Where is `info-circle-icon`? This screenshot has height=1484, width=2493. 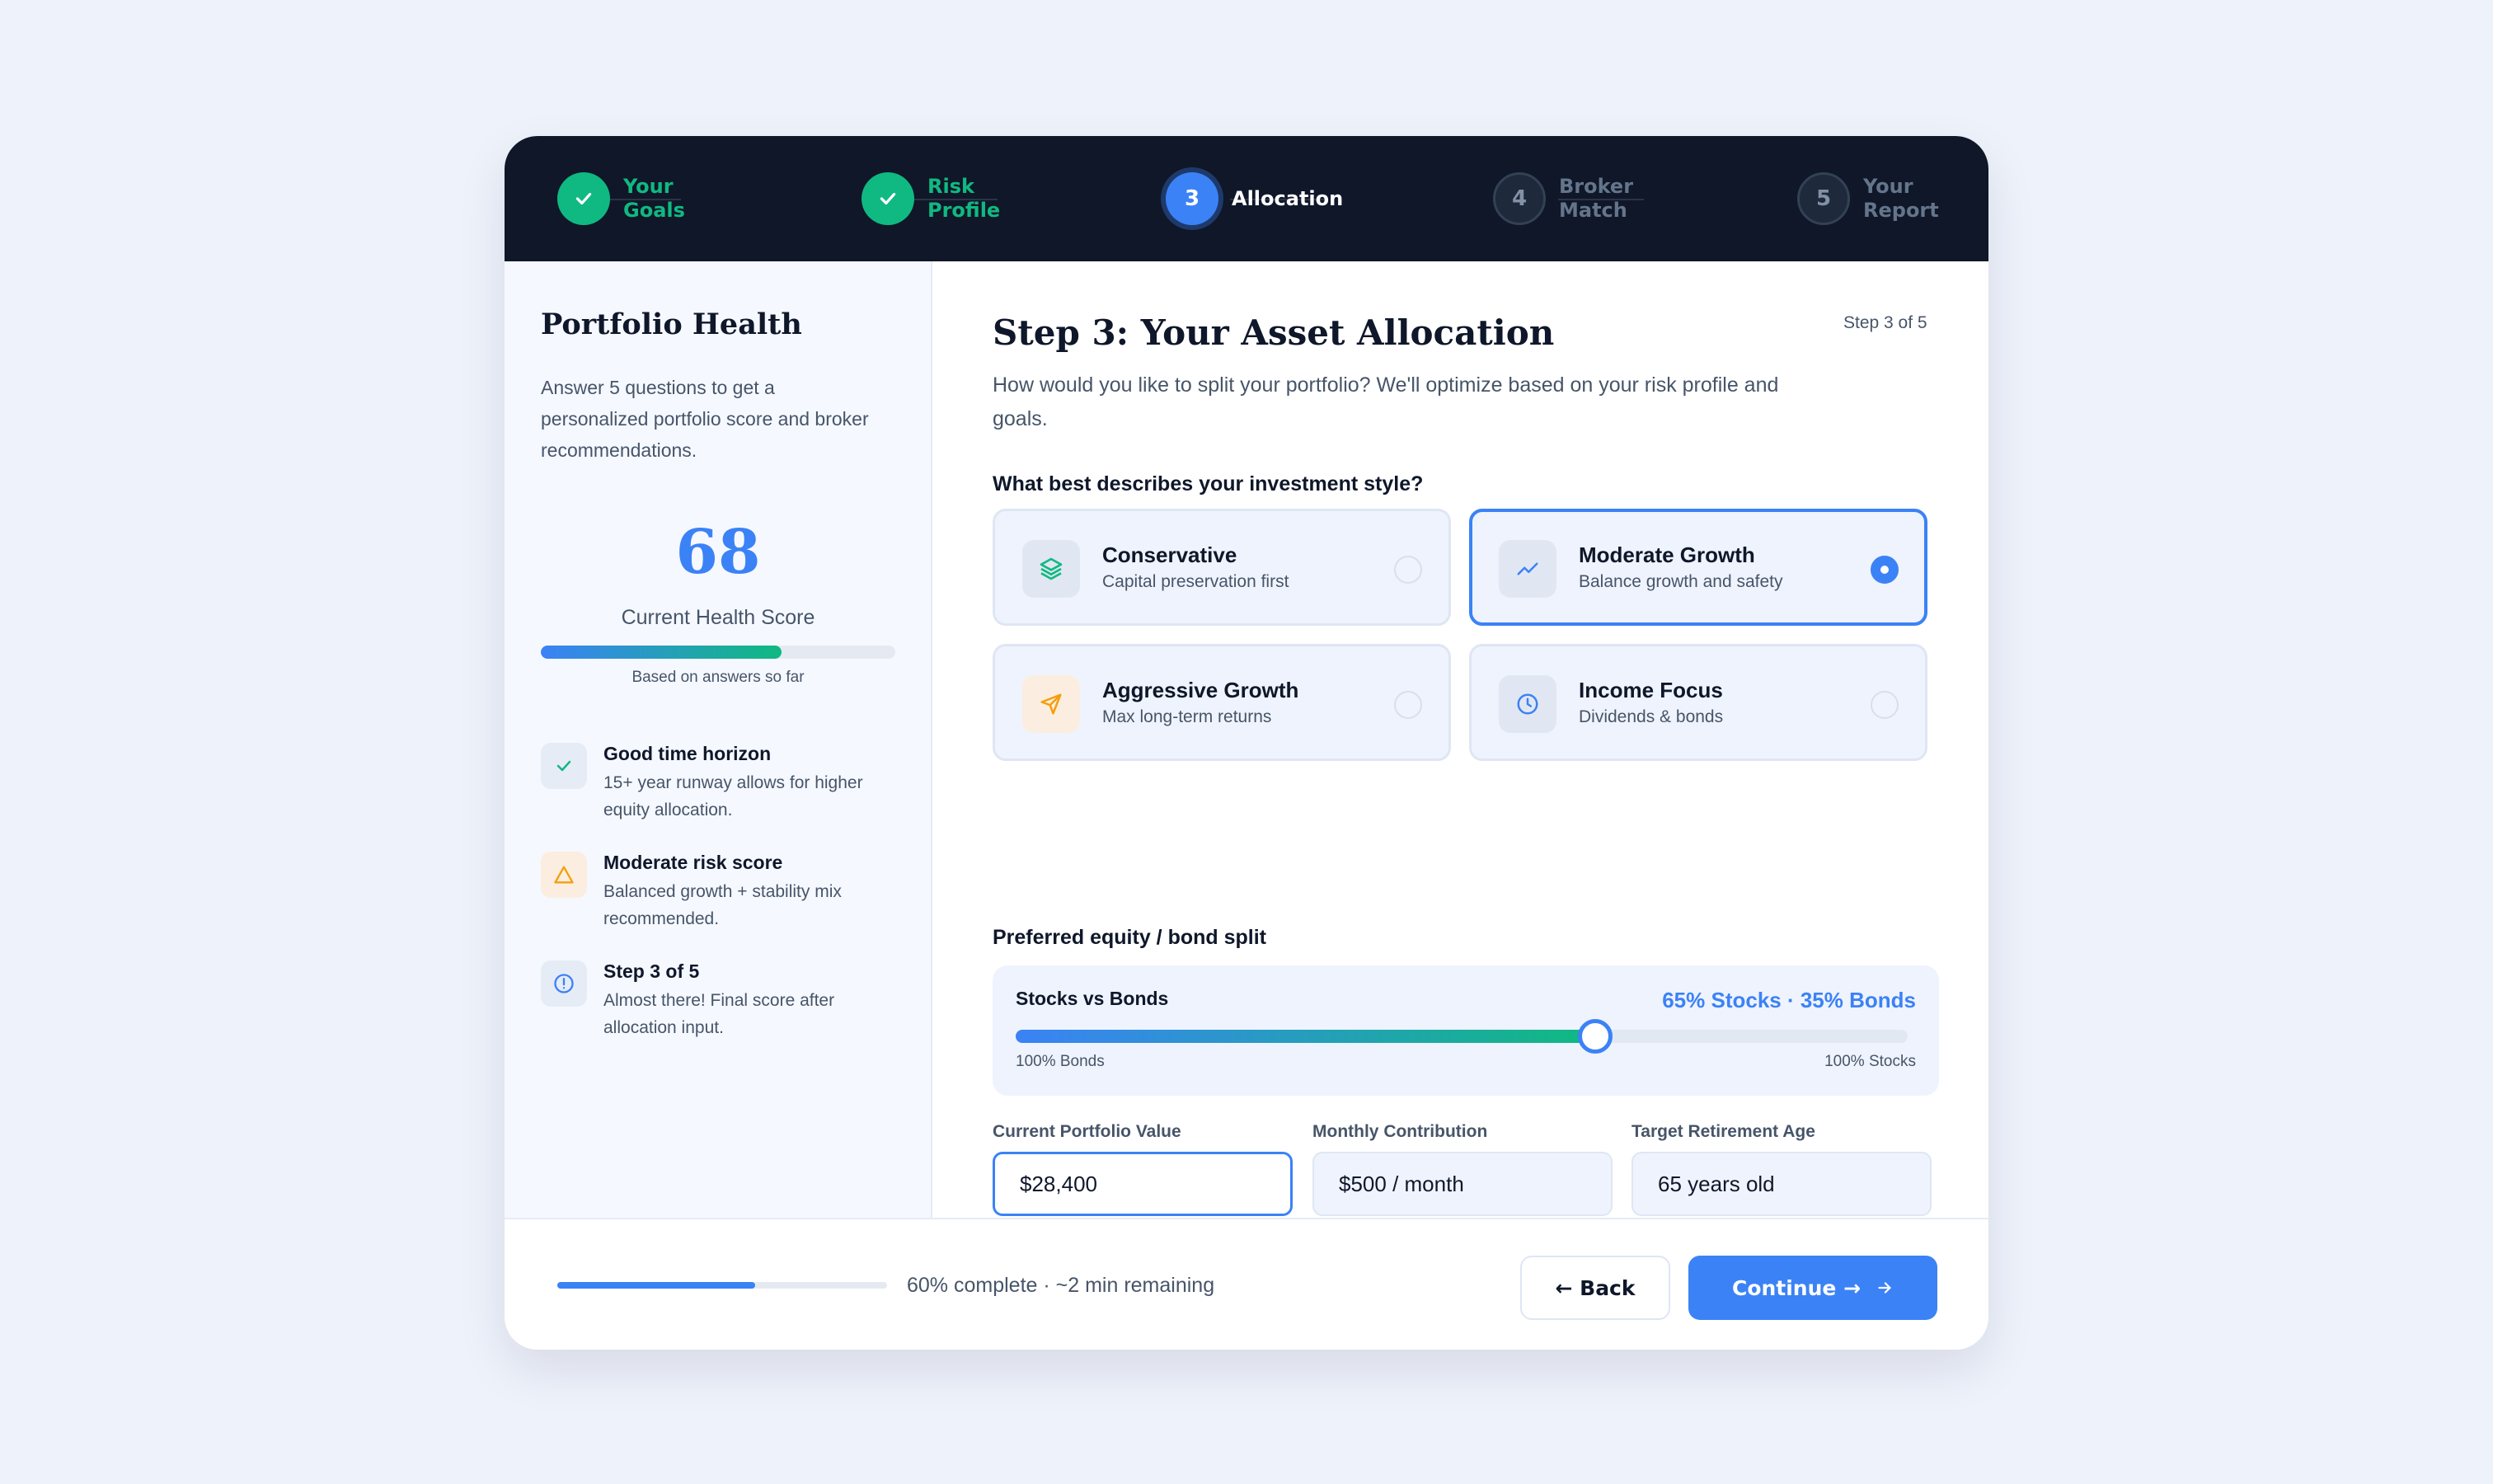 info-circle-icon is located at coordinates (564, 983).